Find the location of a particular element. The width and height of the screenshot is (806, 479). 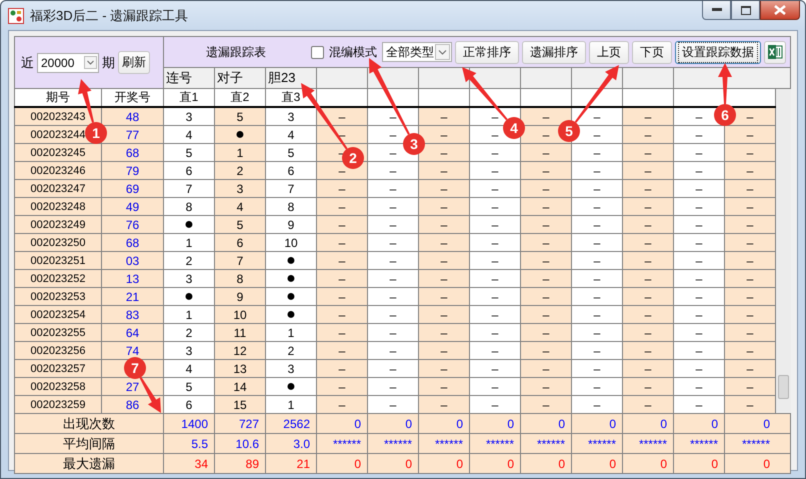

toolbar-button: 正常排序 is located at coordinates (487, 52).